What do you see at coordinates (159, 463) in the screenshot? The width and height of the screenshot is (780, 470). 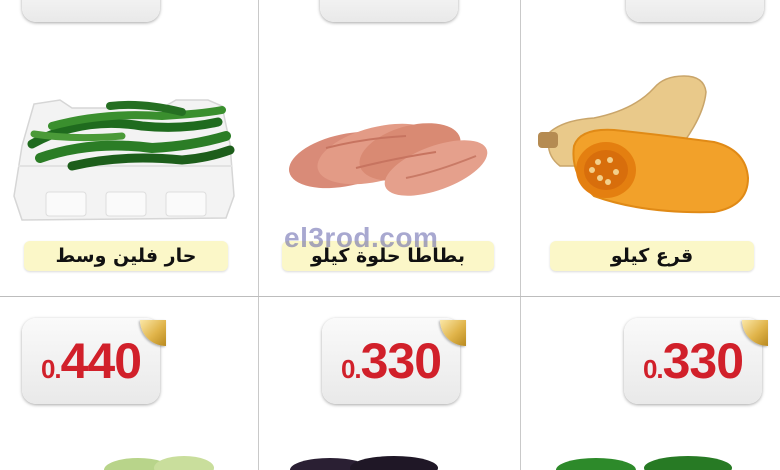 I see `zucchini-partial-image` at bounding box center [159, 463].